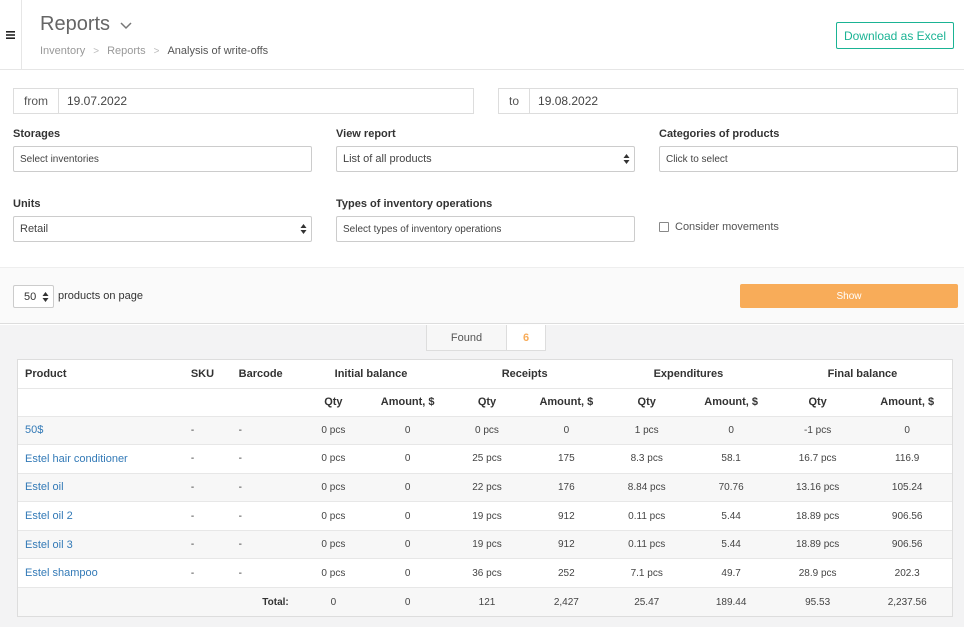 This screenshot has height=627, width=964. What do you see at coordinates (526, 337) in the screenshot?
I see `found-count: 6` at bounding box center [526, 337].